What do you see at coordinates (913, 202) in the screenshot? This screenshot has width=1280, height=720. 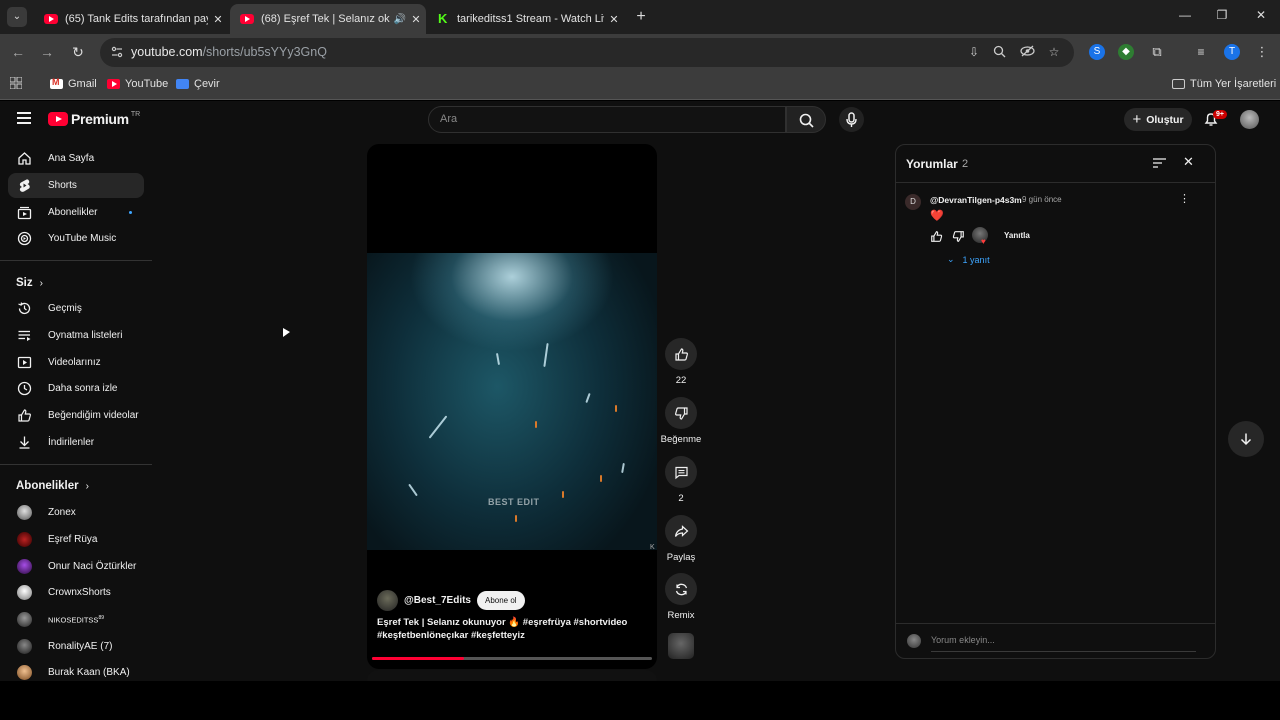 I see `commenter-avatar: D` at bounding box center [913, 202].